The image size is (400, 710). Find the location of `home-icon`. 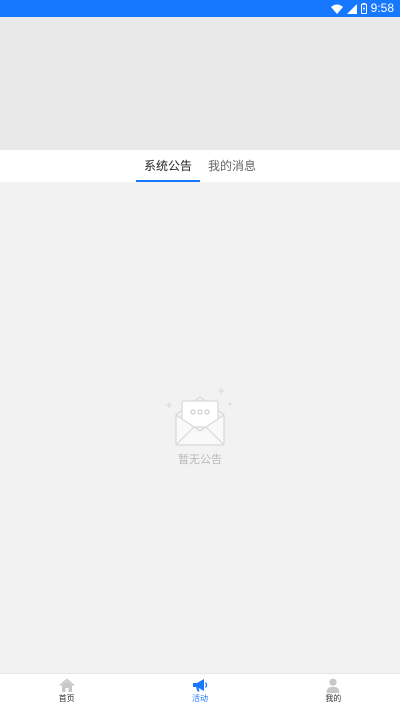

home-icon is located at coordinates (67, 685).